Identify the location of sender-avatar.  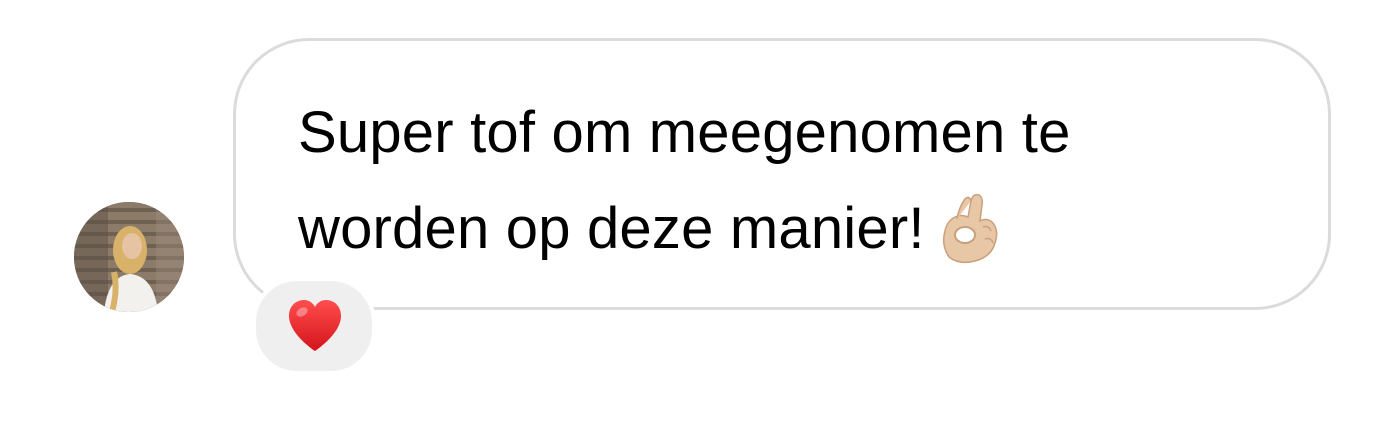
(129, 257).